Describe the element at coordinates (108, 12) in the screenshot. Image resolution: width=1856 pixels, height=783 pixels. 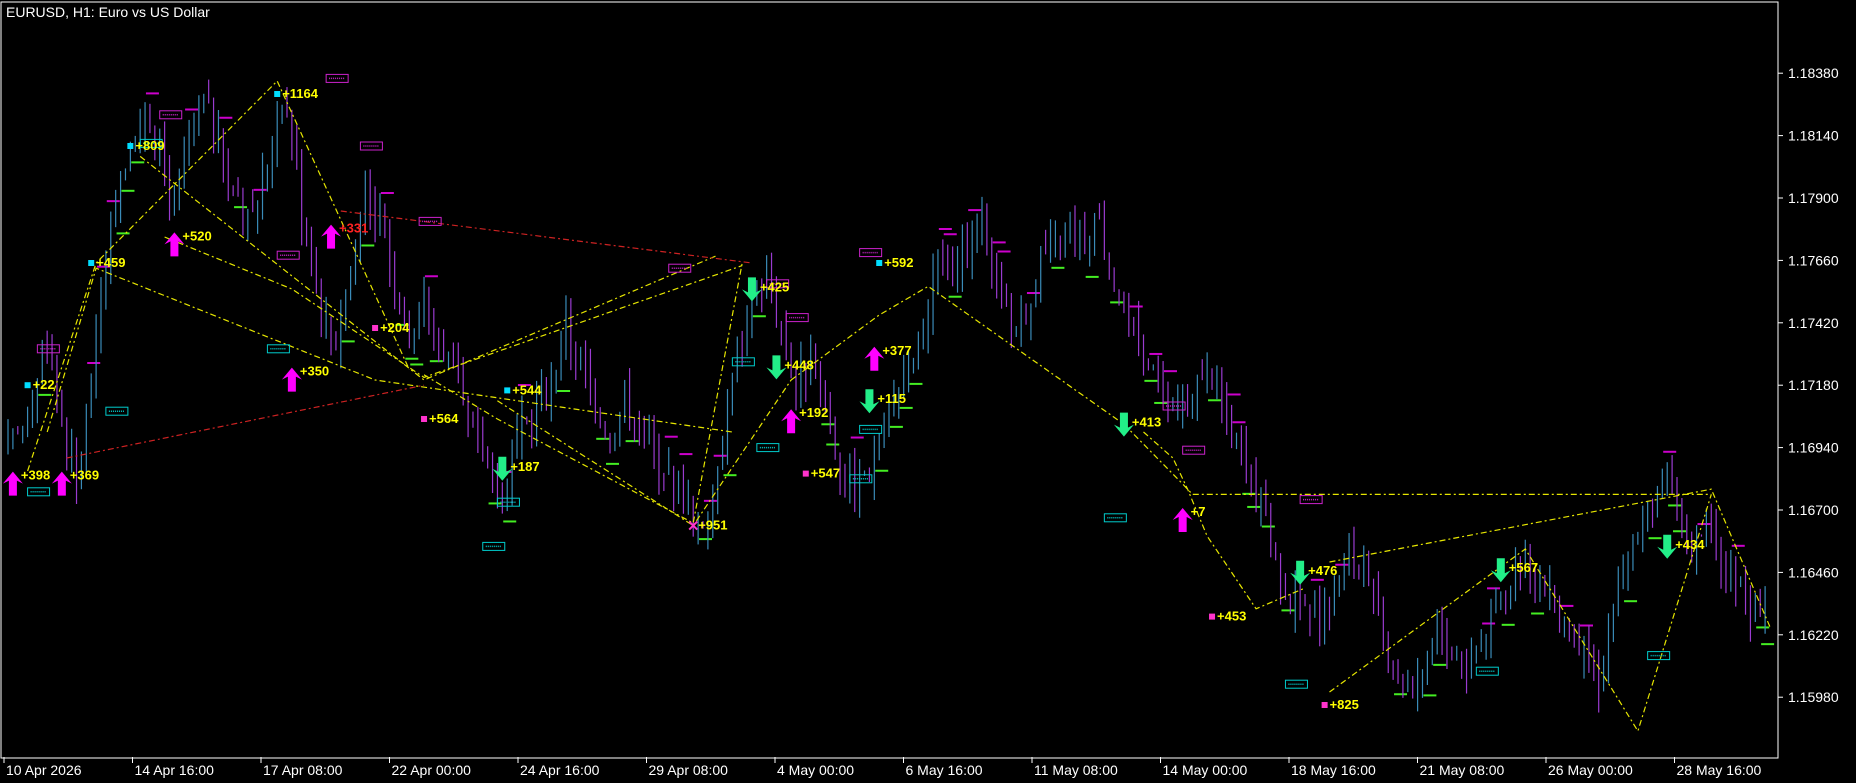
I see `chart-title: EURUSD, H1: Euro vs US Dollar` at that location.